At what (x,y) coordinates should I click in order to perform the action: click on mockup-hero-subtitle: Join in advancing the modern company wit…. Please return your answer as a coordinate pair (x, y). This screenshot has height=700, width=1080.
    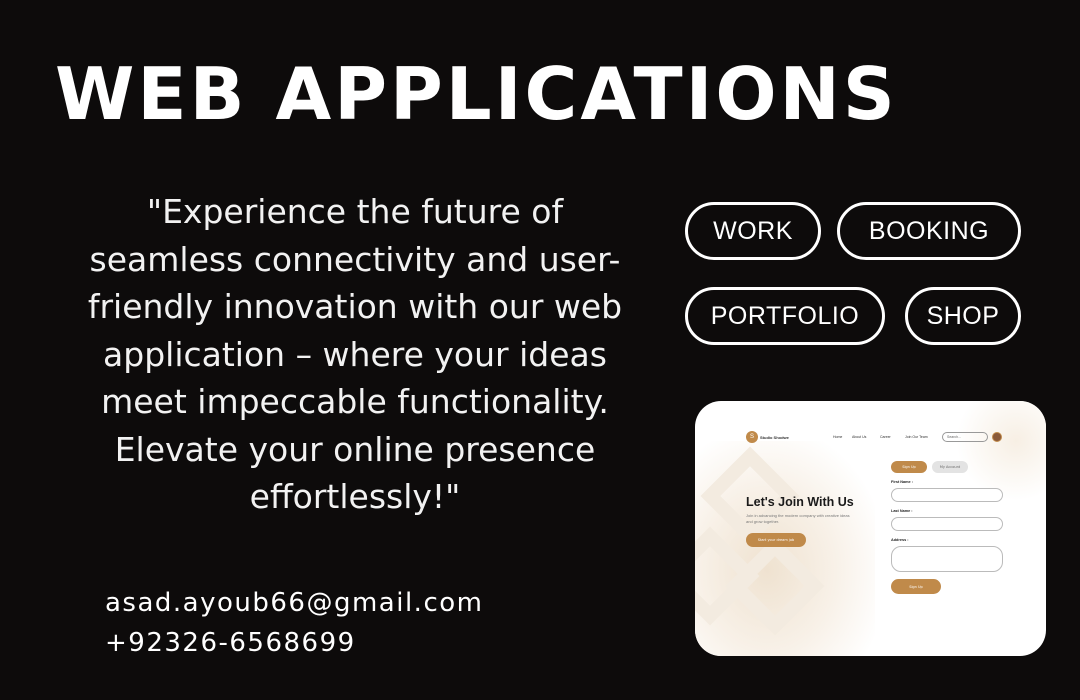
    Looking at the image, I should click on (798, 518).